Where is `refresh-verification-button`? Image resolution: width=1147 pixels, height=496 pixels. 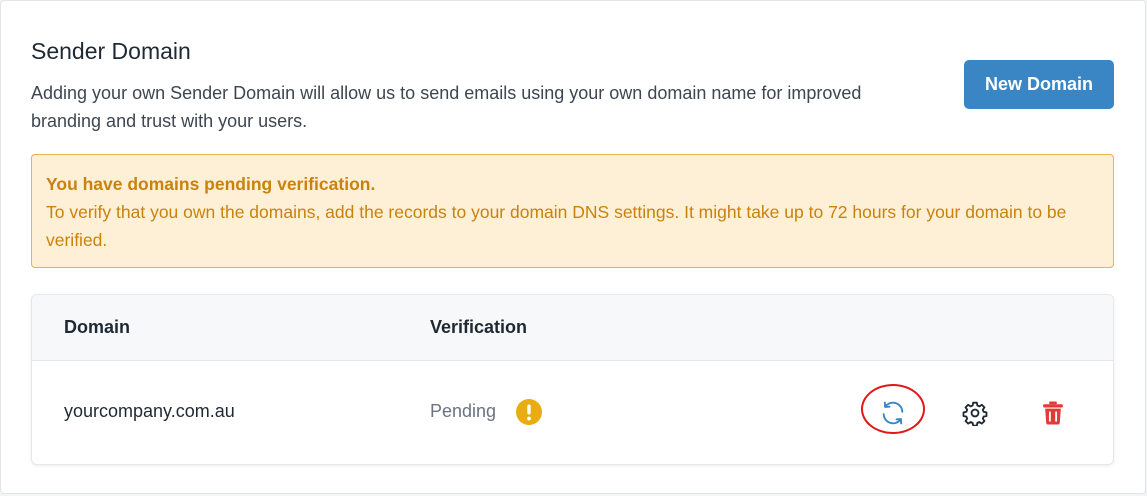
refresh-verification-button is located at coordinates (893, 413).